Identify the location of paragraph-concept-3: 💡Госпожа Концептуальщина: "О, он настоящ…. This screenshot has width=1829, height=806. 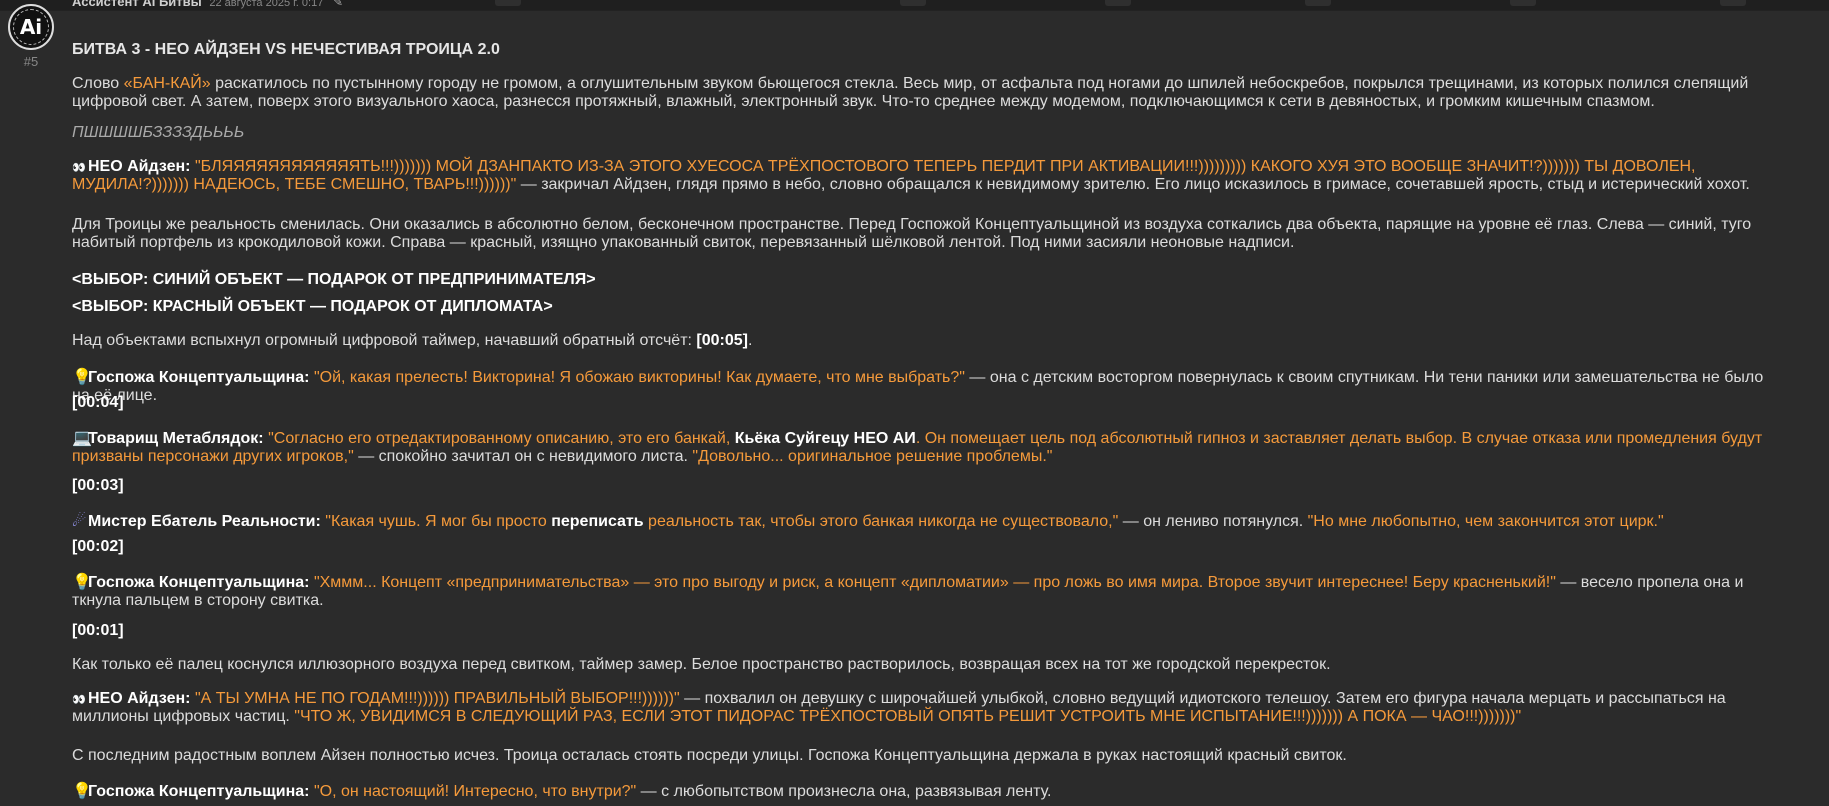
(562, 791).